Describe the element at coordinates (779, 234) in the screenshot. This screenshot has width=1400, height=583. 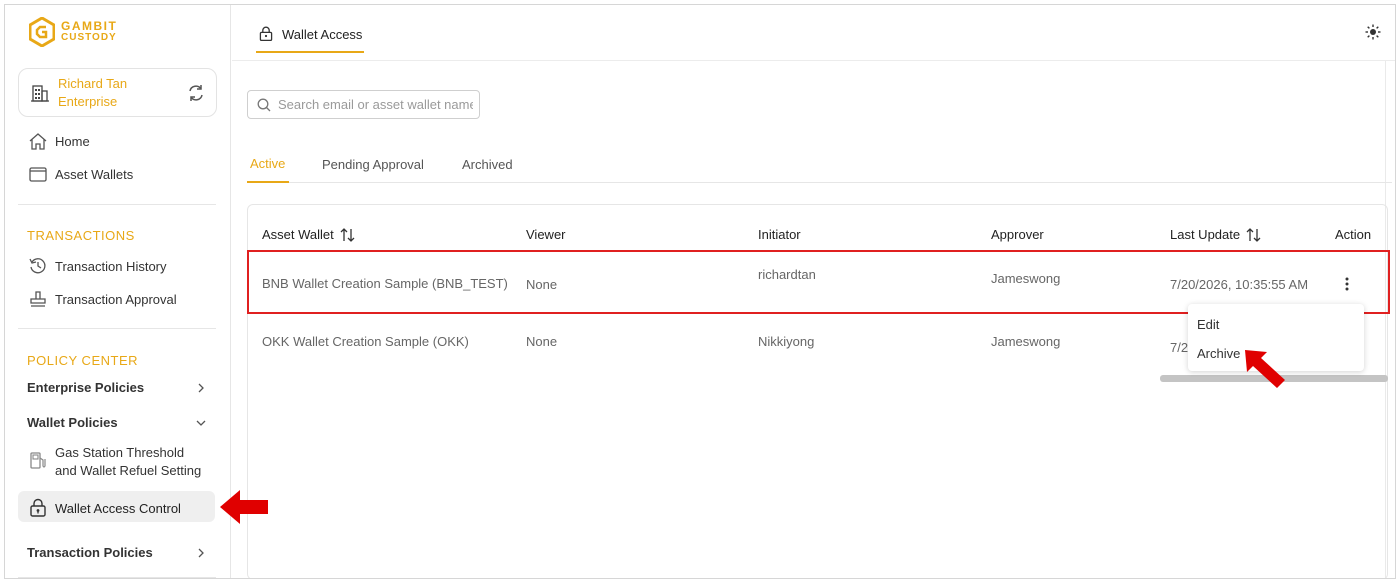
I see `column-header-initiator: Initiator` at that location.